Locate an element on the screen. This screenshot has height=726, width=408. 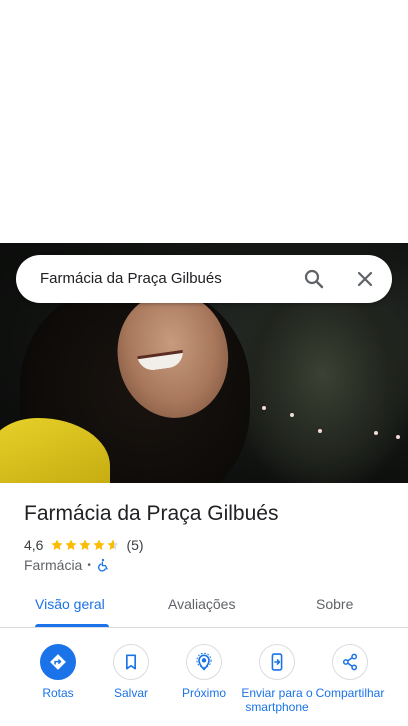
send-to-phone-icon is located at coordinates (277, 662).